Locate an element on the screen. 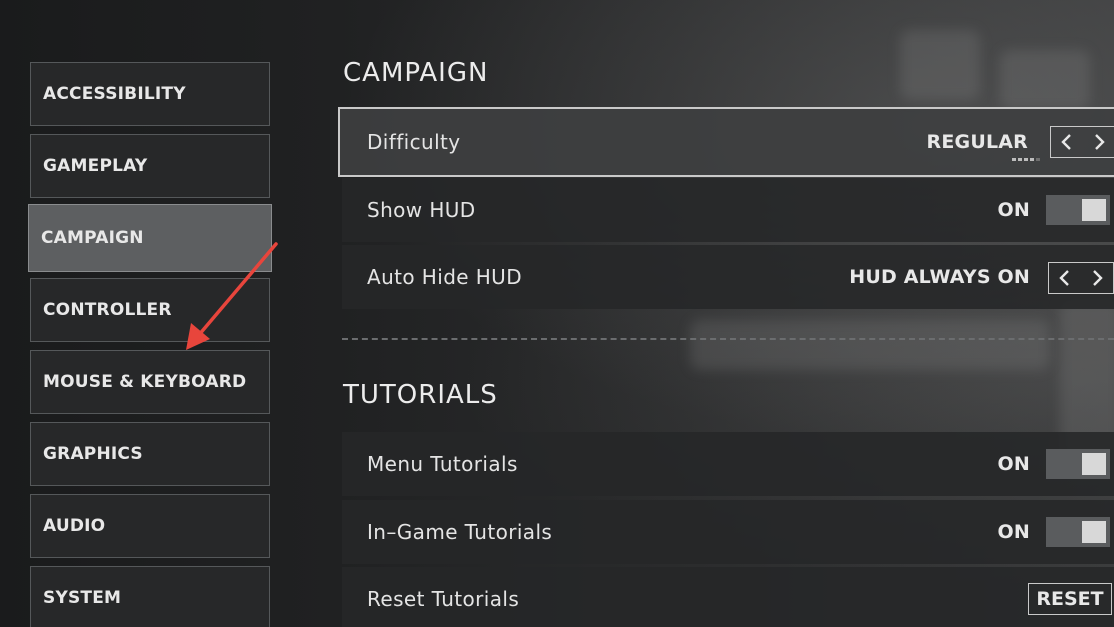  difficulty-label: Difficulty is located at coordinates (414, 142).